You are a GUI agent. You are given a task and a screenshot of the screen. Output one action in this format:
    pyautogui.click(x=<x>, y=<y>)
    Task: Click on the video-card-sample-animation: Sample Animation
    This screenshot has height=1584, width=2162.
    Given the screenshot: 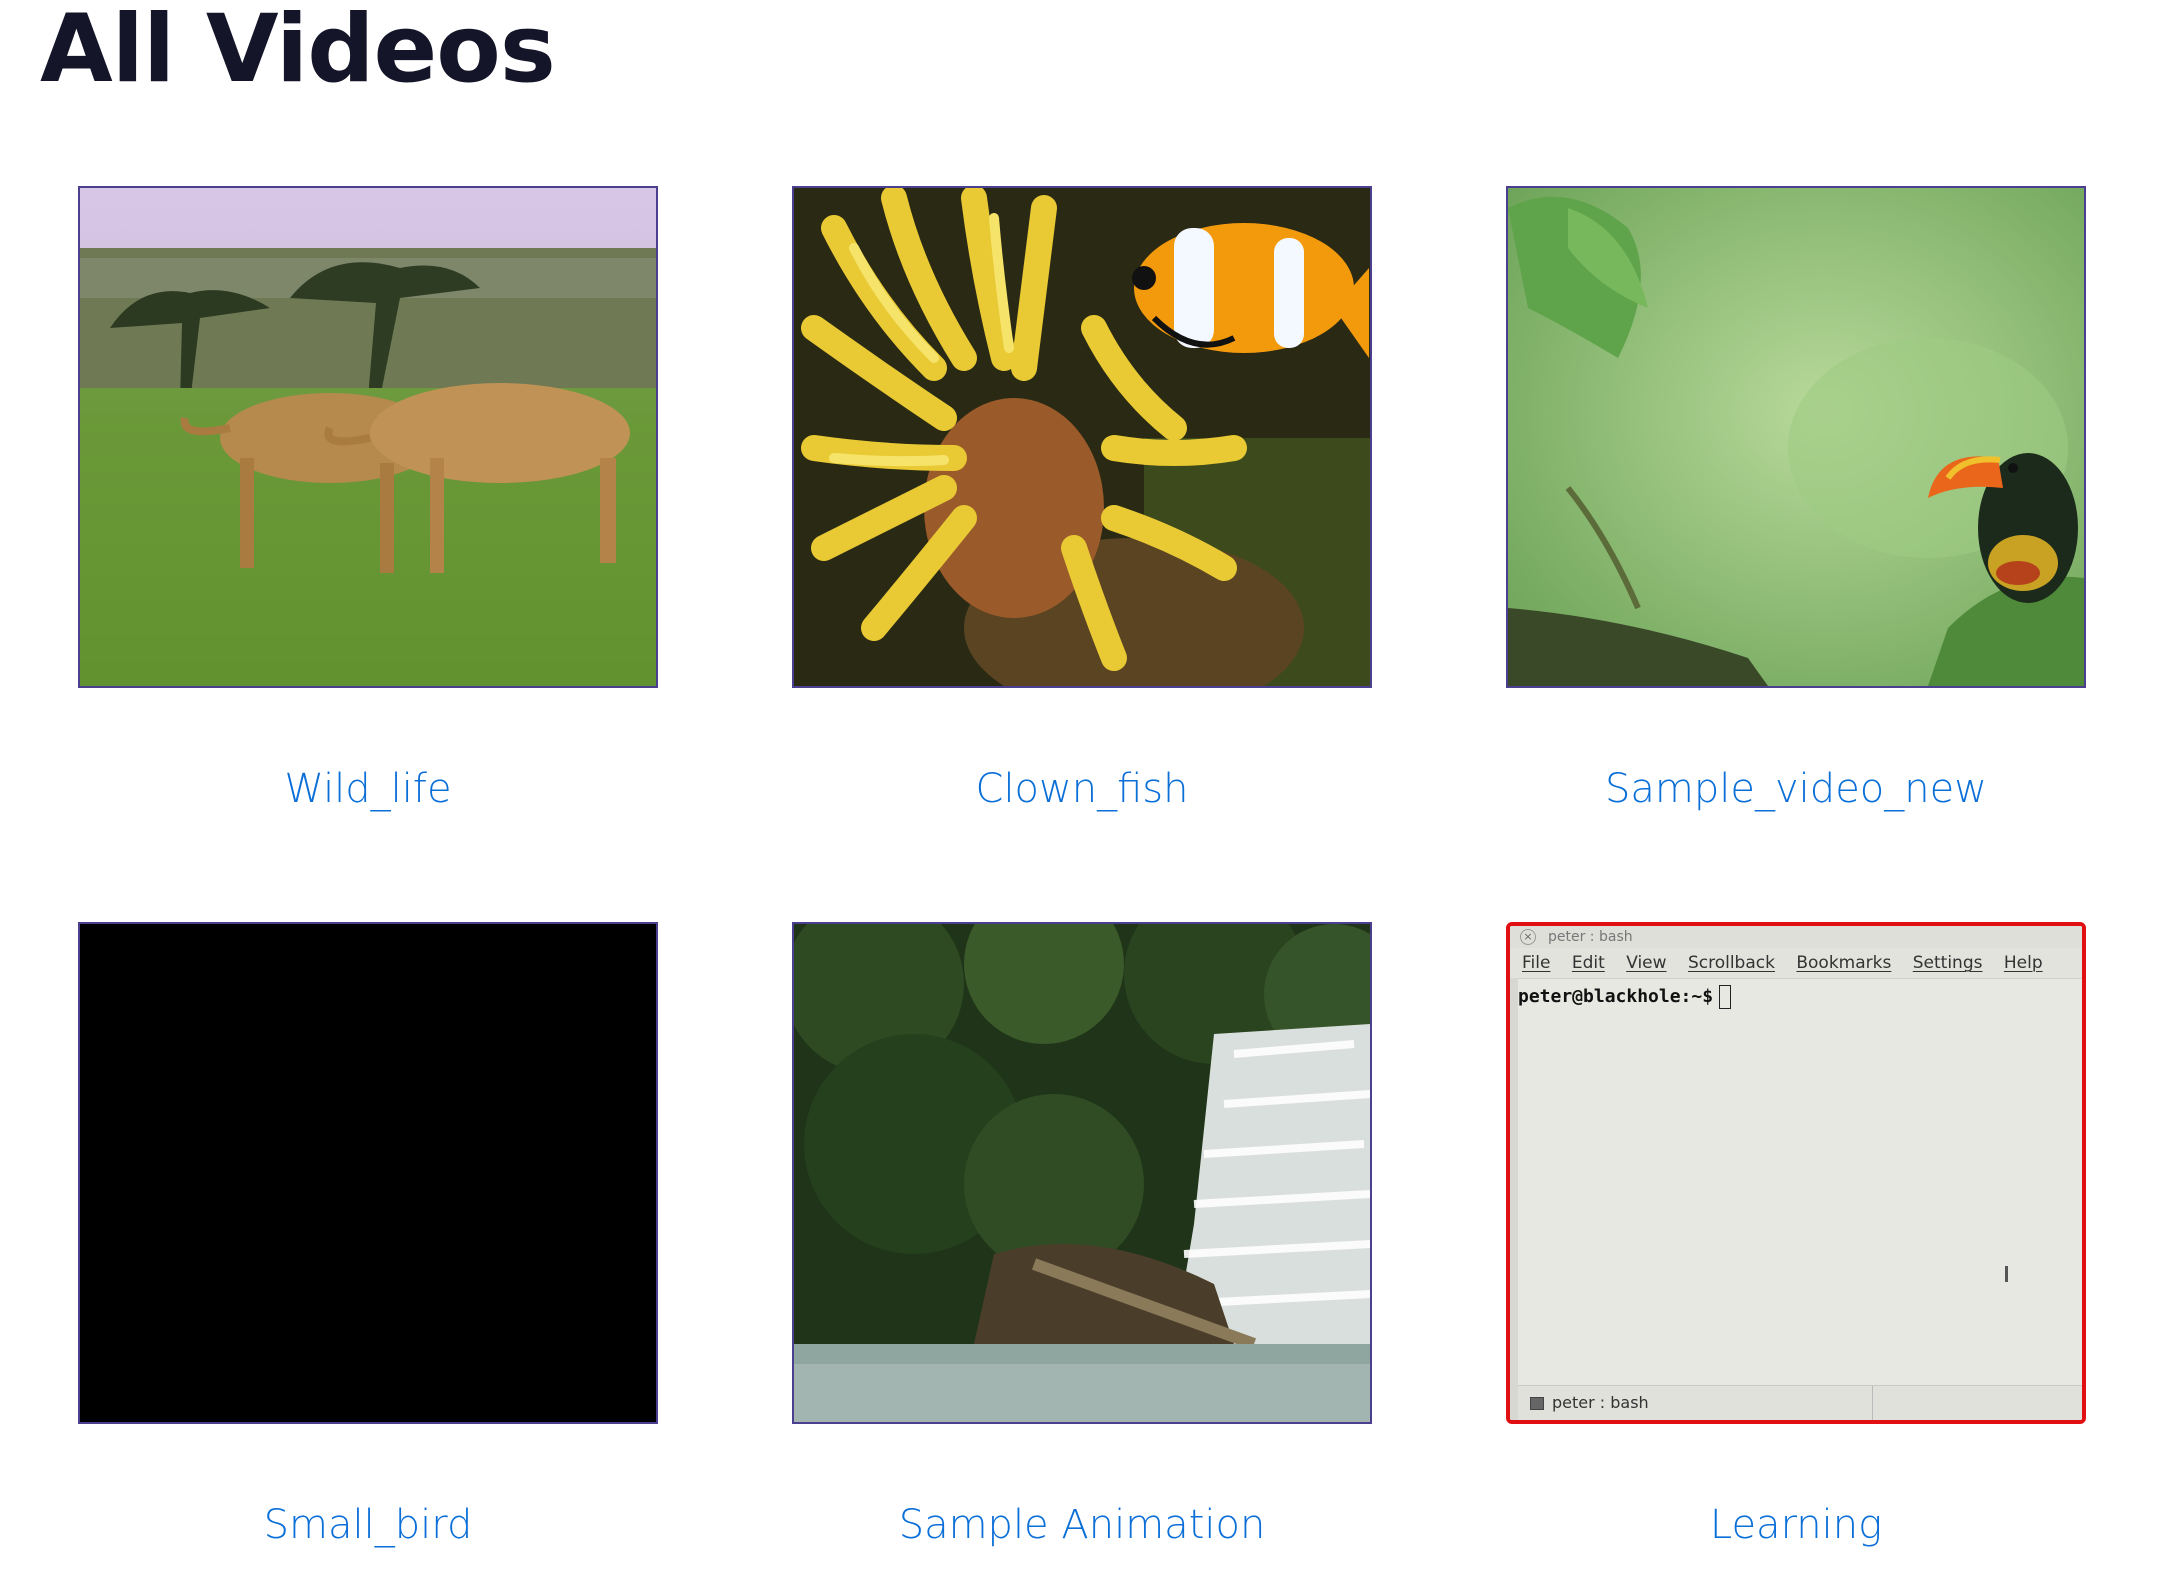 What is the action you would take?
    pyautogui.click(x=1082, y=1235)
    